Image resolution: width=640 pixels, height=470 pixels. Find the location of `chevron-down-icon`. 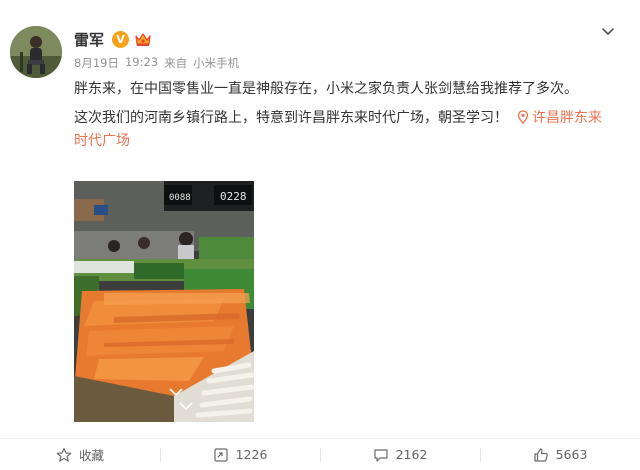

chevron-down-icon is located at coordinates (608, 32).